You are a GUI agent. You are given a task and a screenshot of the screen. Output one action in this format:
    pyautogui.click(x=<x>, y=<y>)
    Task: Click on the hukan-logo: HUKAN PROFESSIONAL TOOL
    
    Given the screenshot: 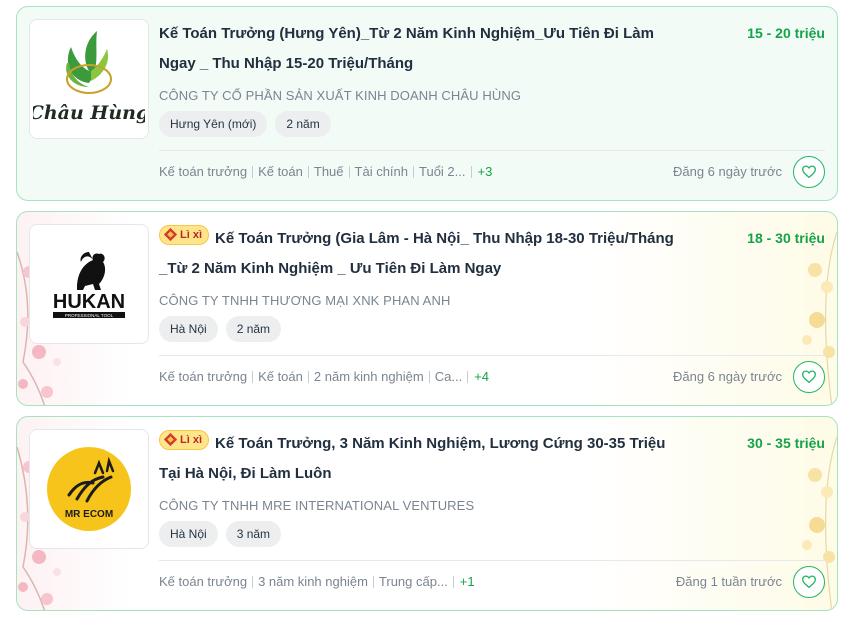 What is the action you would take?
    pyautogui.click(x=89, y=285)
    